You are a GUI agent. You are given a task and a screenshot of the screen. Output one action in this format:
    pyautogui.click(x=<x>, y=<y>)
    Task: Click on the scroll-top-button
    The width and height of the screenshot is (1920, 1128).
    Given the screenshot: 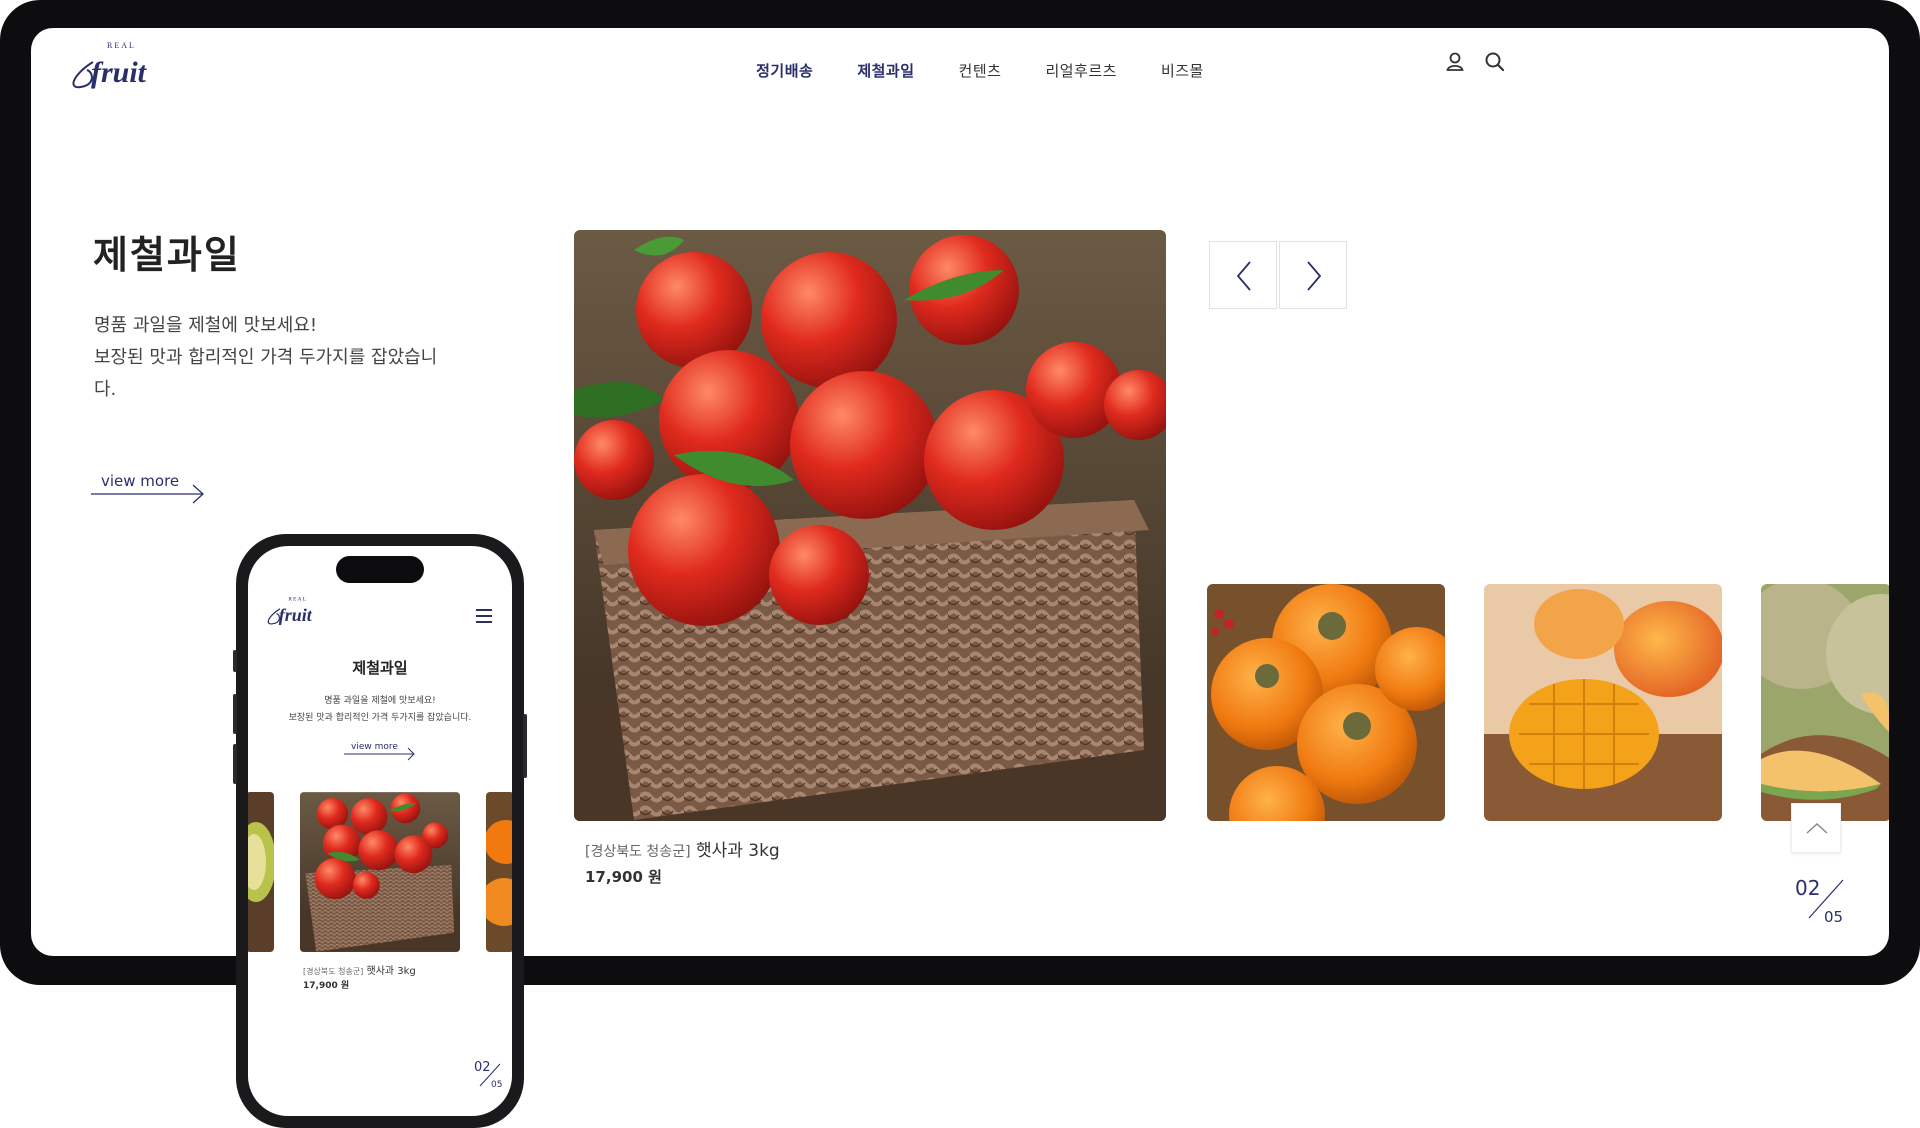 What is the action you would take?
    pyautogui.click(x=1816, y=828)
    